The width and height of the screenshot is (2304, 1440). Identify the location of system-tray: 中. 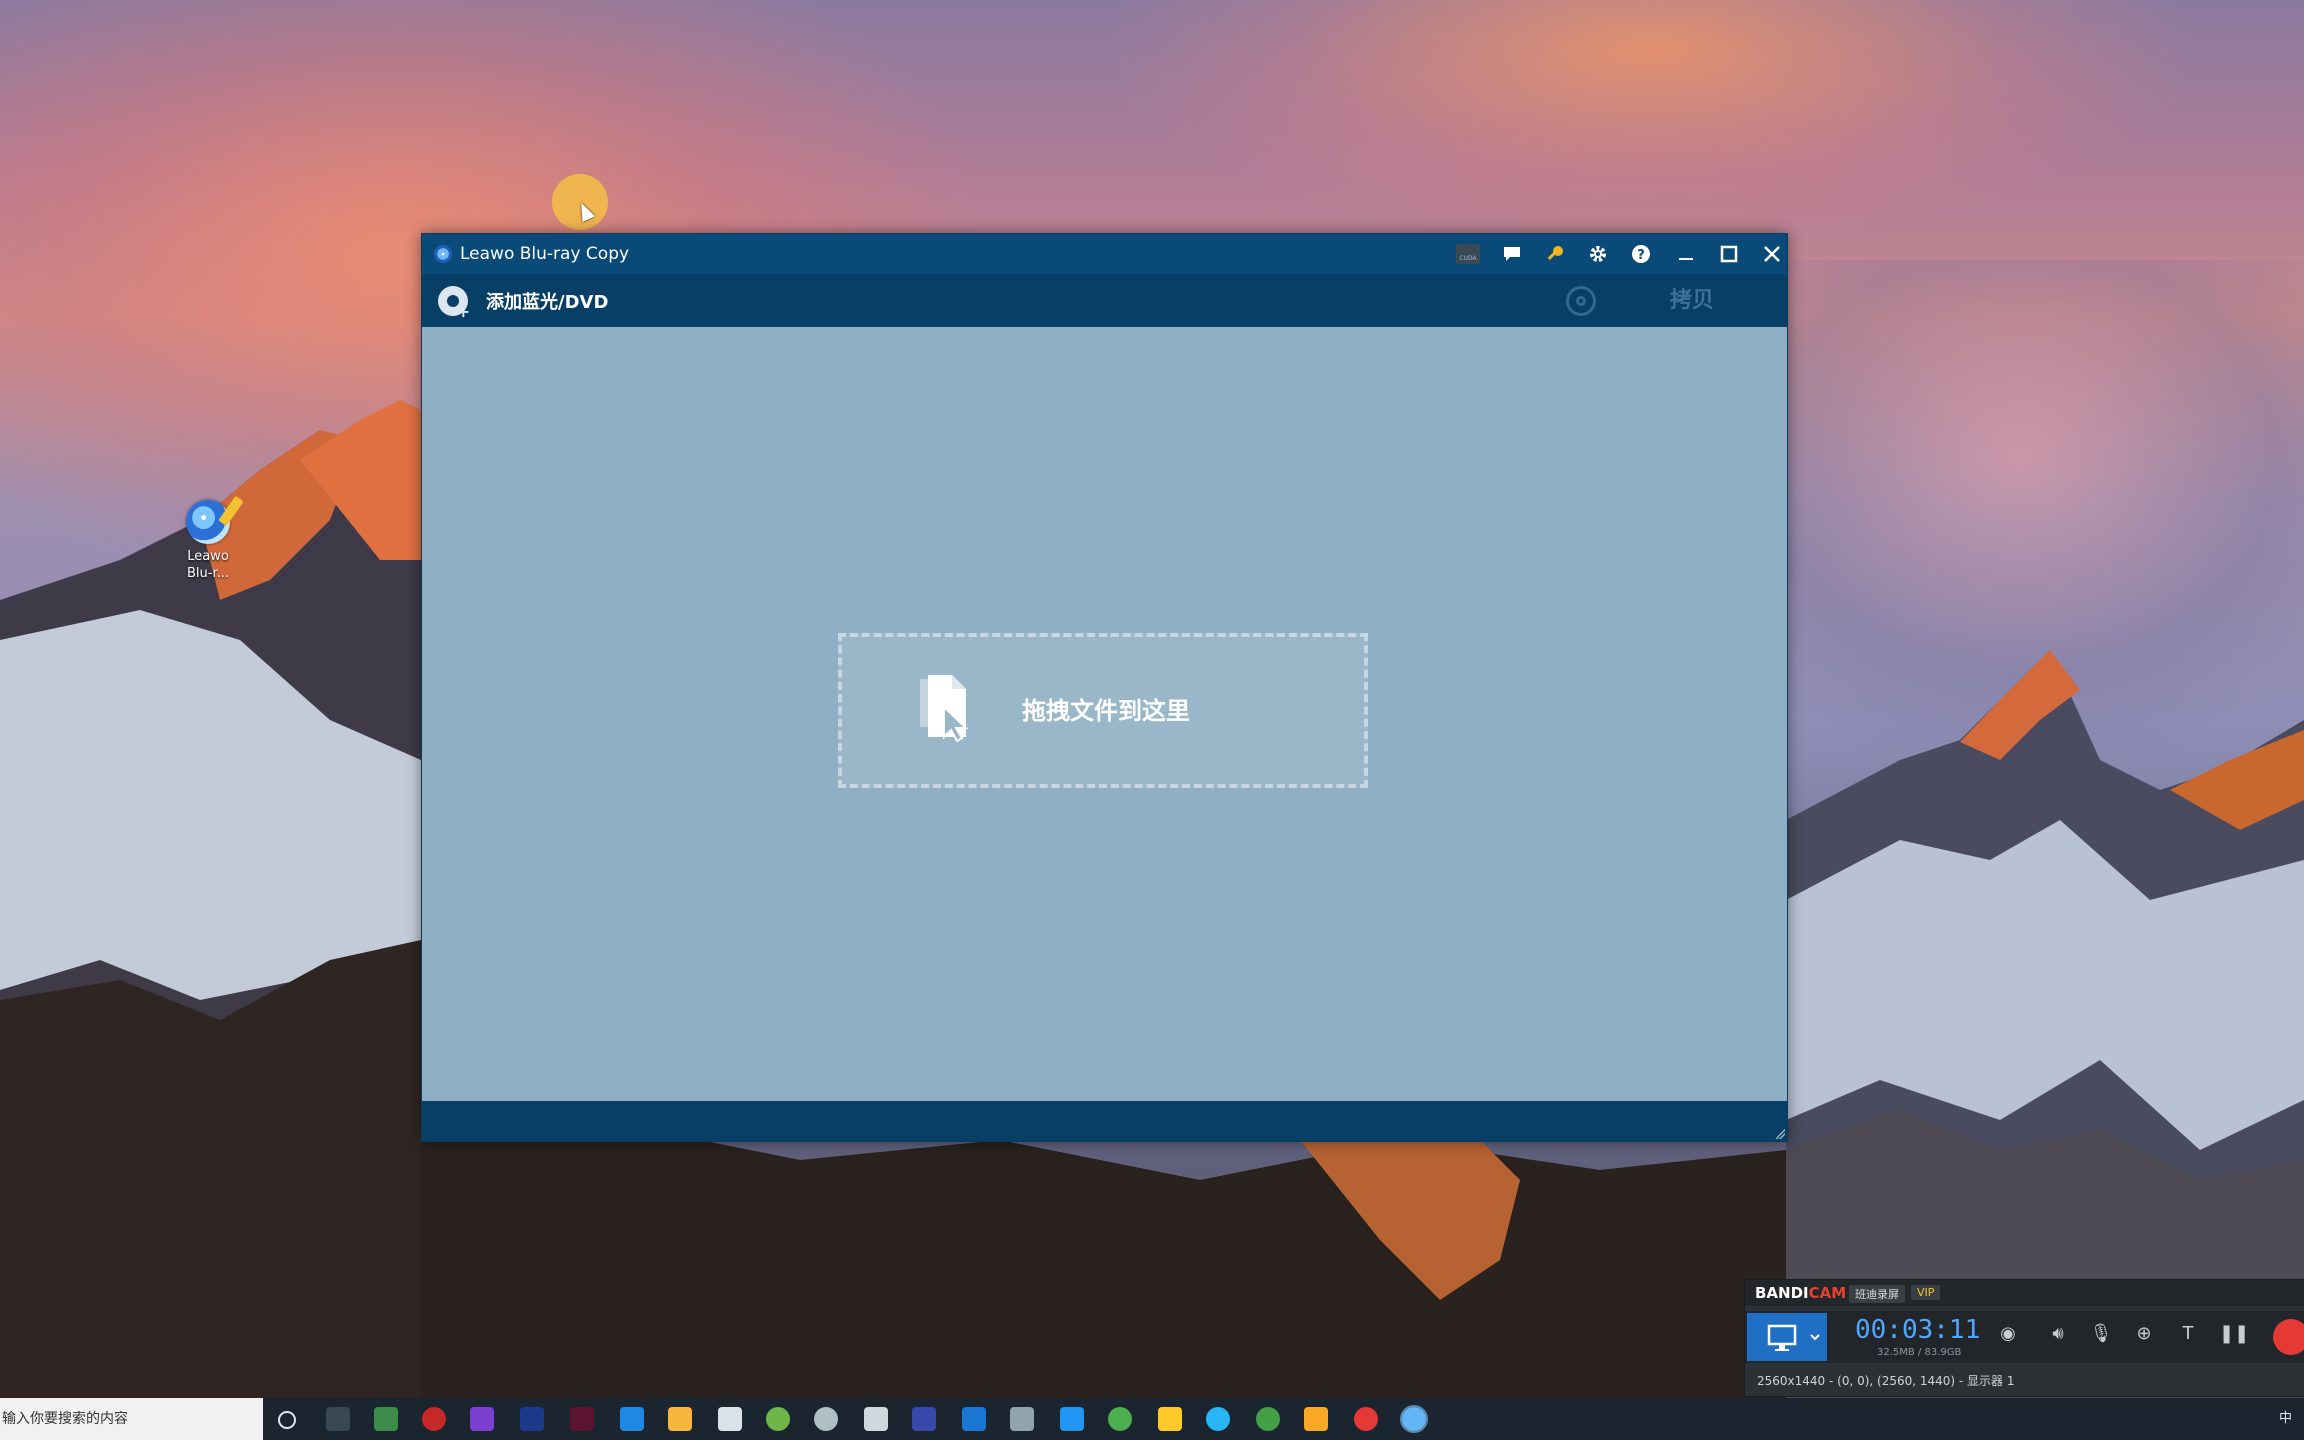
(2285, 1419).